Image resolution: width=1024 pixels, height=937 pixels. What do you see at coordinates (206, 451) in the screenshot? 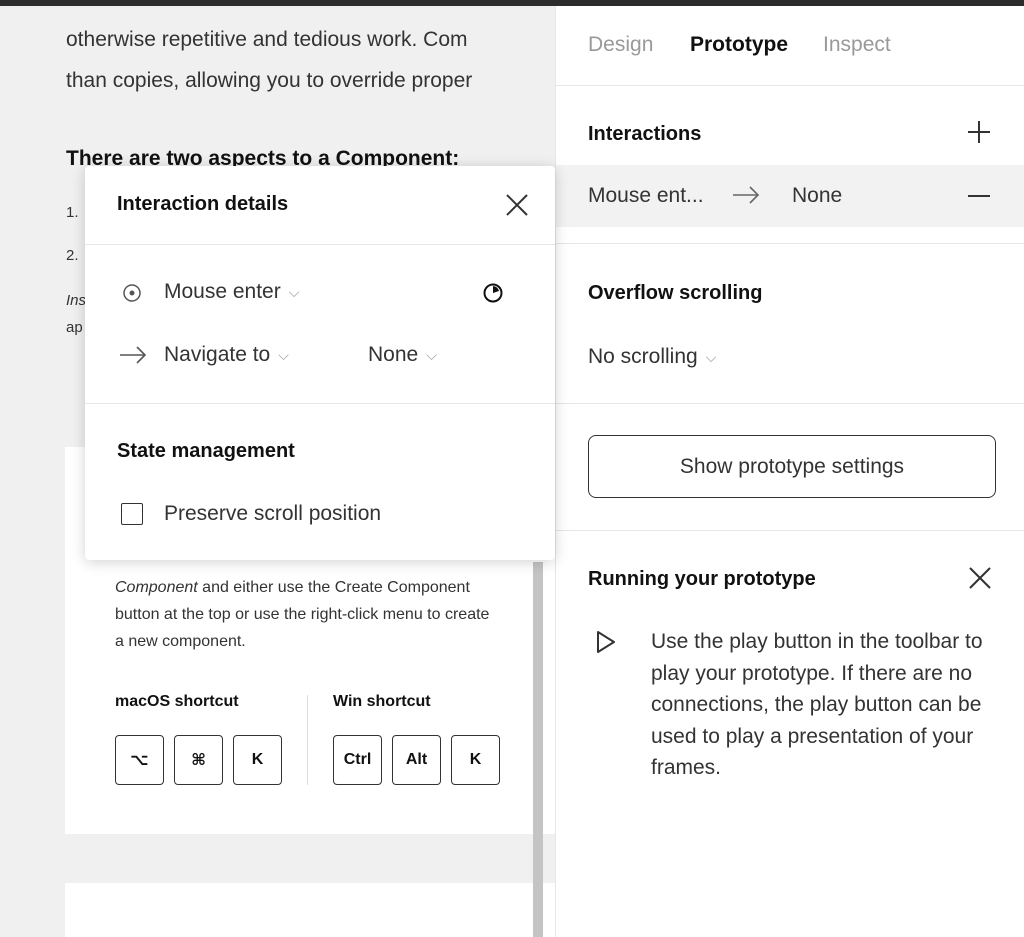
I see `state-management-title: State management` at bounding box center [206, 451].